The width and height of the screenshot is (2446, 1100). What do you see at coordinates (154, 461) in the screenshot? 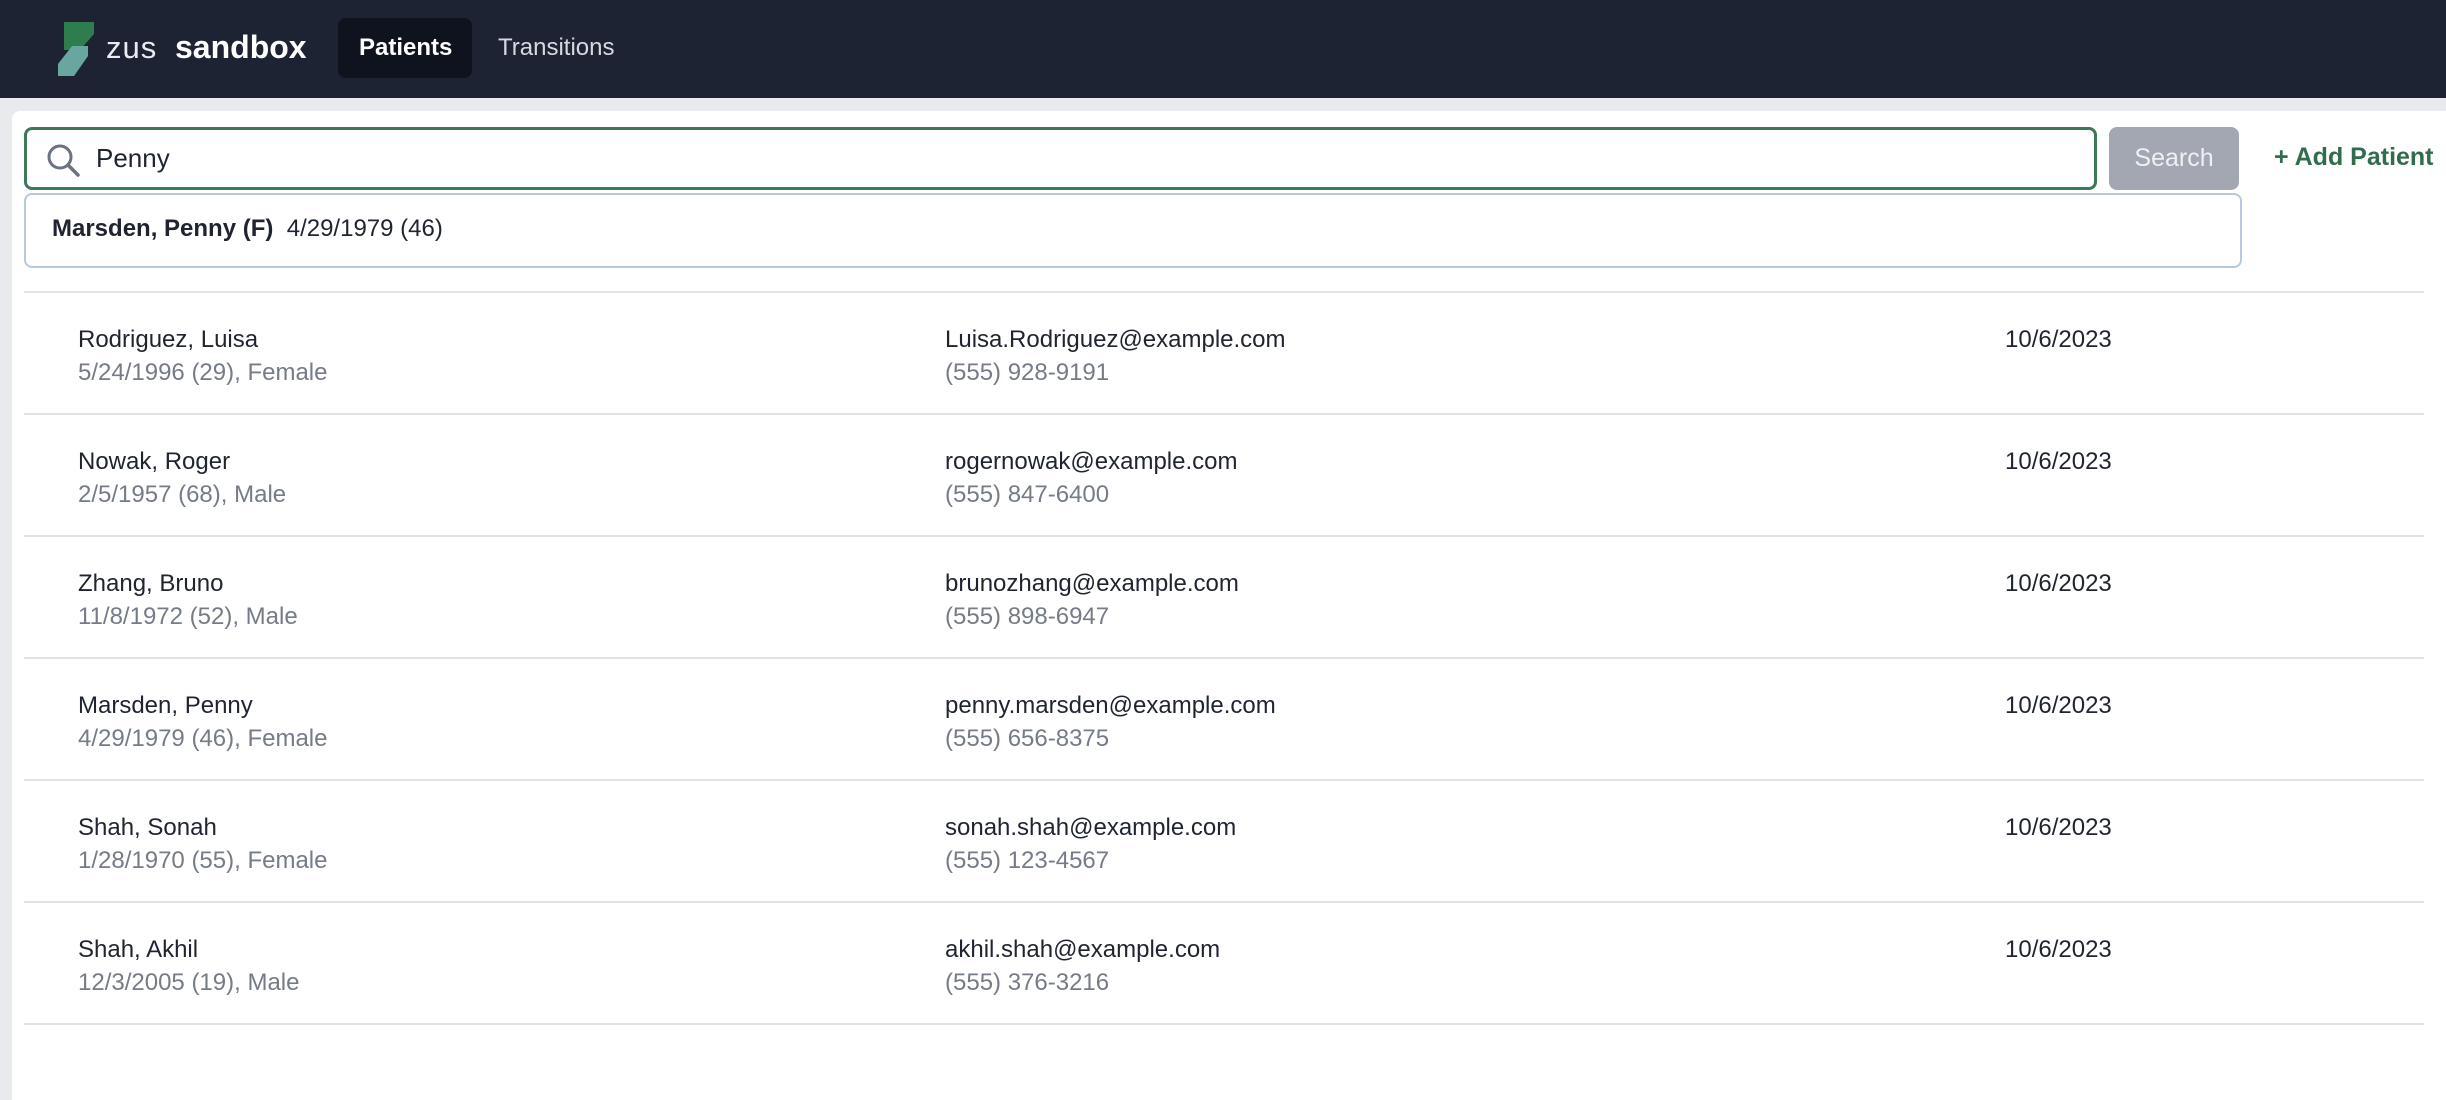
I see `patient-name: Nowak, Roger` at bounding box center [154, 461].